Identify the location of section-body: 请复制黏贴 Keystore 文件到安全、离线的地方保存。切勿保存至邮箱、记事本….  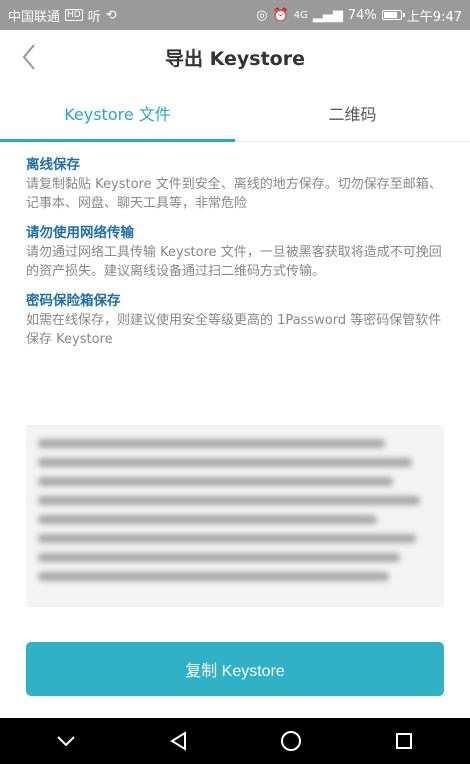
(234, 194).